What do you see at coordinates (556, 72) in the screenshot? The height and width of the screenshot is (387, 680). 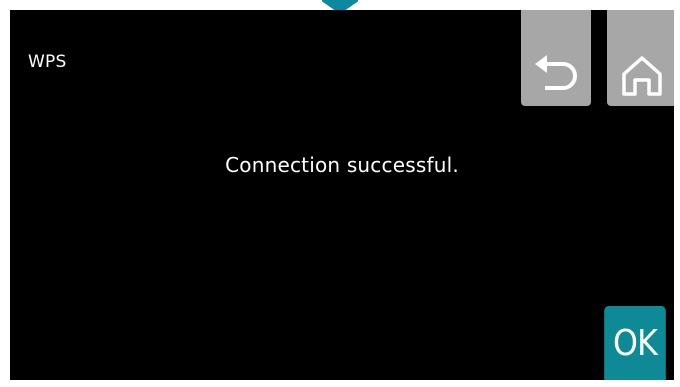 I see `undo-arrow-icon` at bounding box center [556, 72].